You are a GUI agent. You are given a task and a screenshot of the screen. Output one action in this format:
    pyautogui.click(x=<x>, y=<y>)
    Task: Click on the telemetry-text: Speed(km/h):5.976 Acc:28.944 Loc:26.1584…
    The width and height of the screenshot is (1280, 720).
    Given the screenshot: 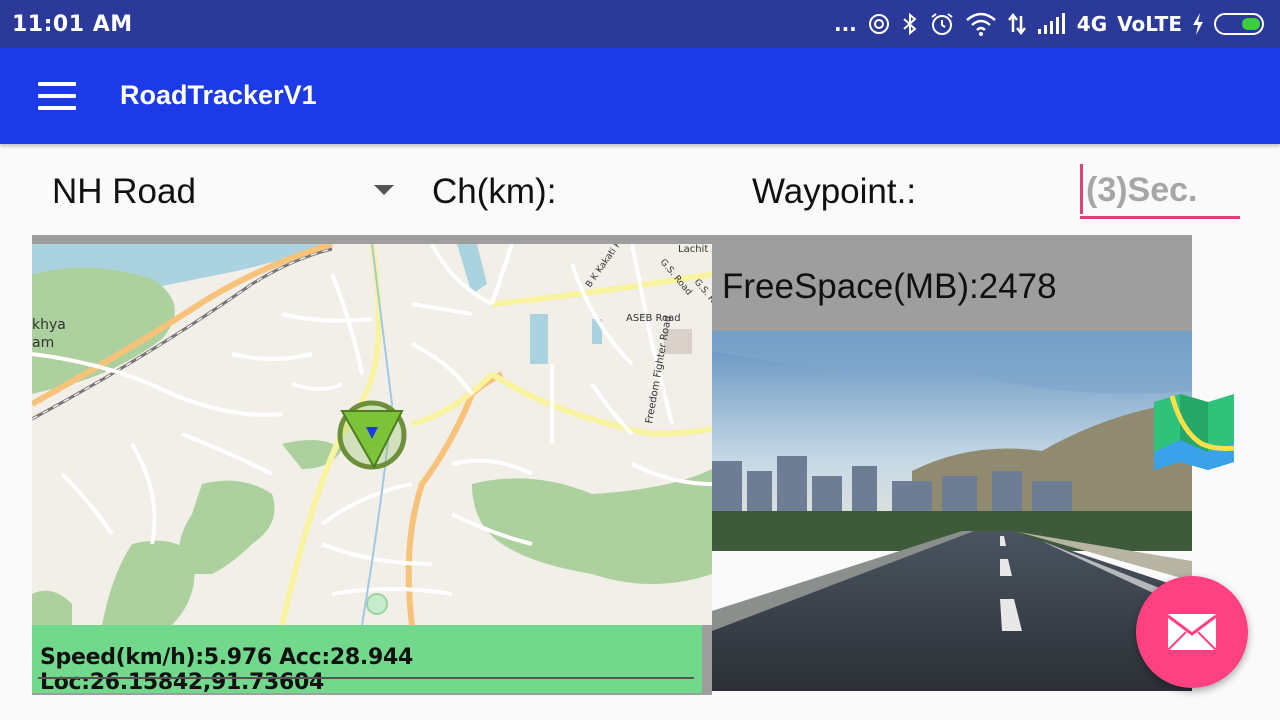 What is the action you would take?
    pyautogui.click(x=226, y=670)
    